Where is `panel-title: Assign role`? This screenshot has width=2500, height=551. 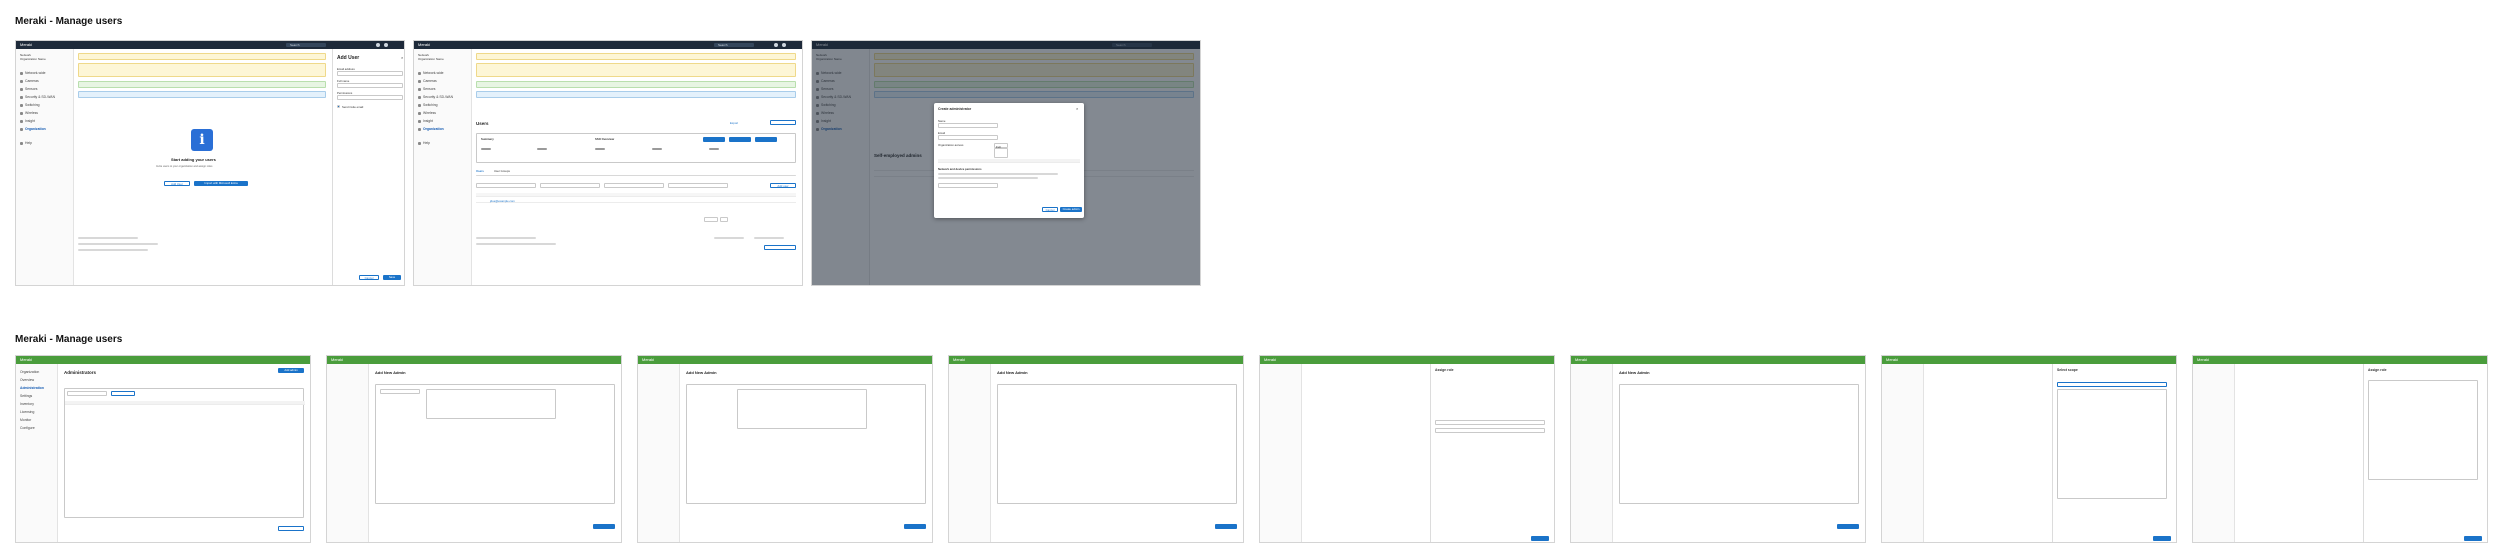
panel-title: Assign role is located at coordinates (1444, 370).